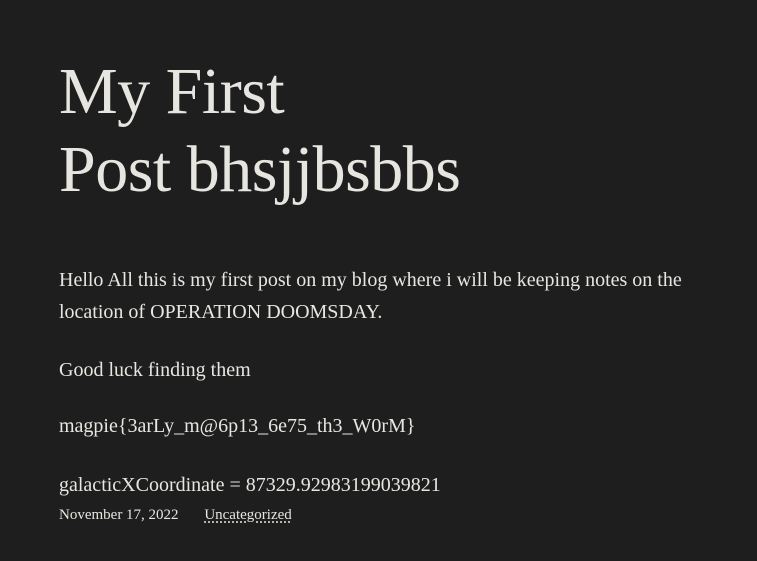 The height and width of the screenshot is (561, 757). What do you see at coordinates (119, 515) in the screenshot?
I see `post-date: November 17, 2022` at bounding box center [119, 515].